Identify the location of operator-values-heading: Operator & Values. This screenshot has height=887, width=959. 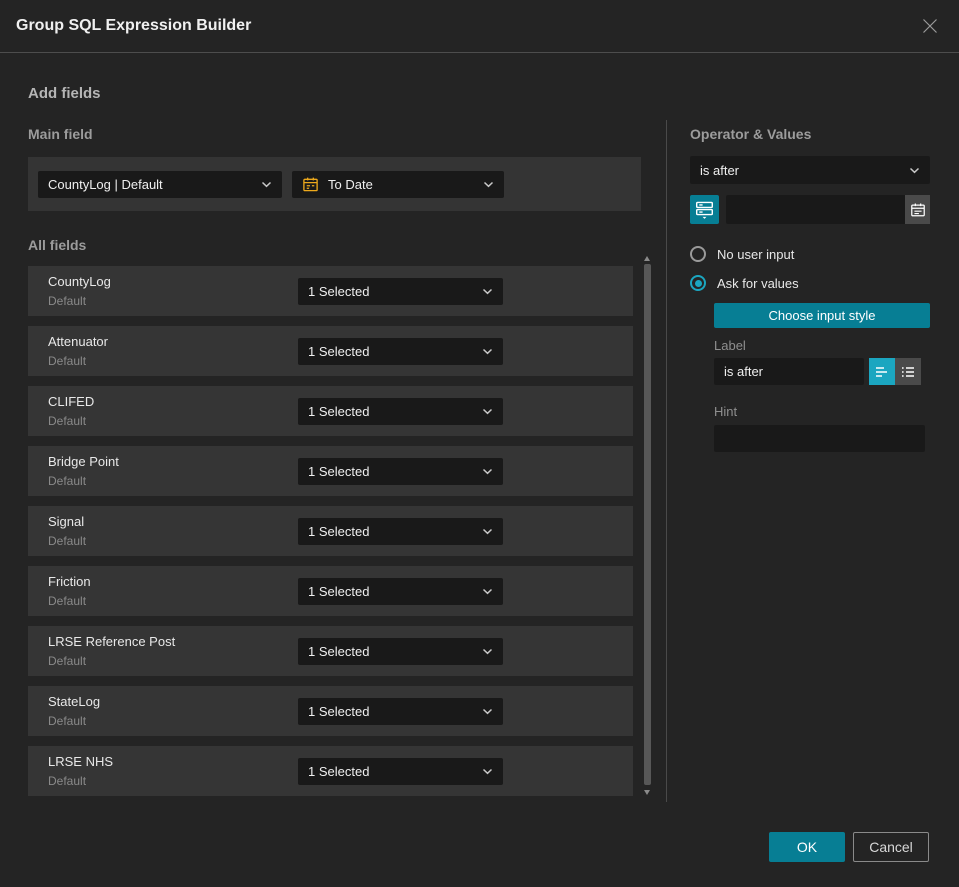
(751, 134).